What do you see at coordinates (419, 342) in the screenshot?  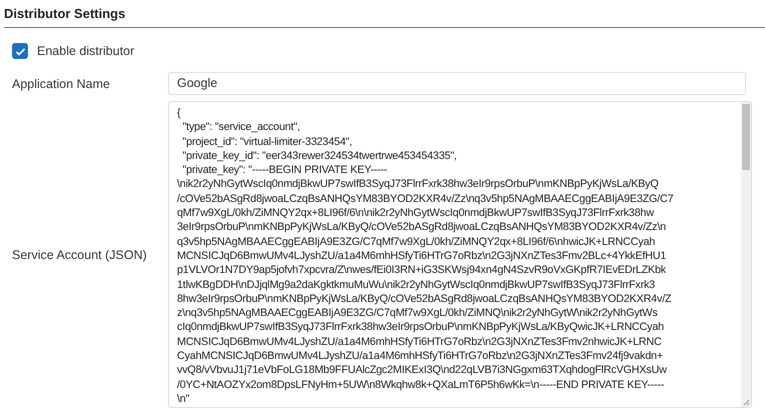 I see `text-line: MCNSICJqD6BmwUMv4LJyshZU/a1a4M6mhHSfyTi6HTrG7oRbz\n2G3jNXnZTes3Fmv2nhwicJK+LRNC` at bounding box center [419, 342].